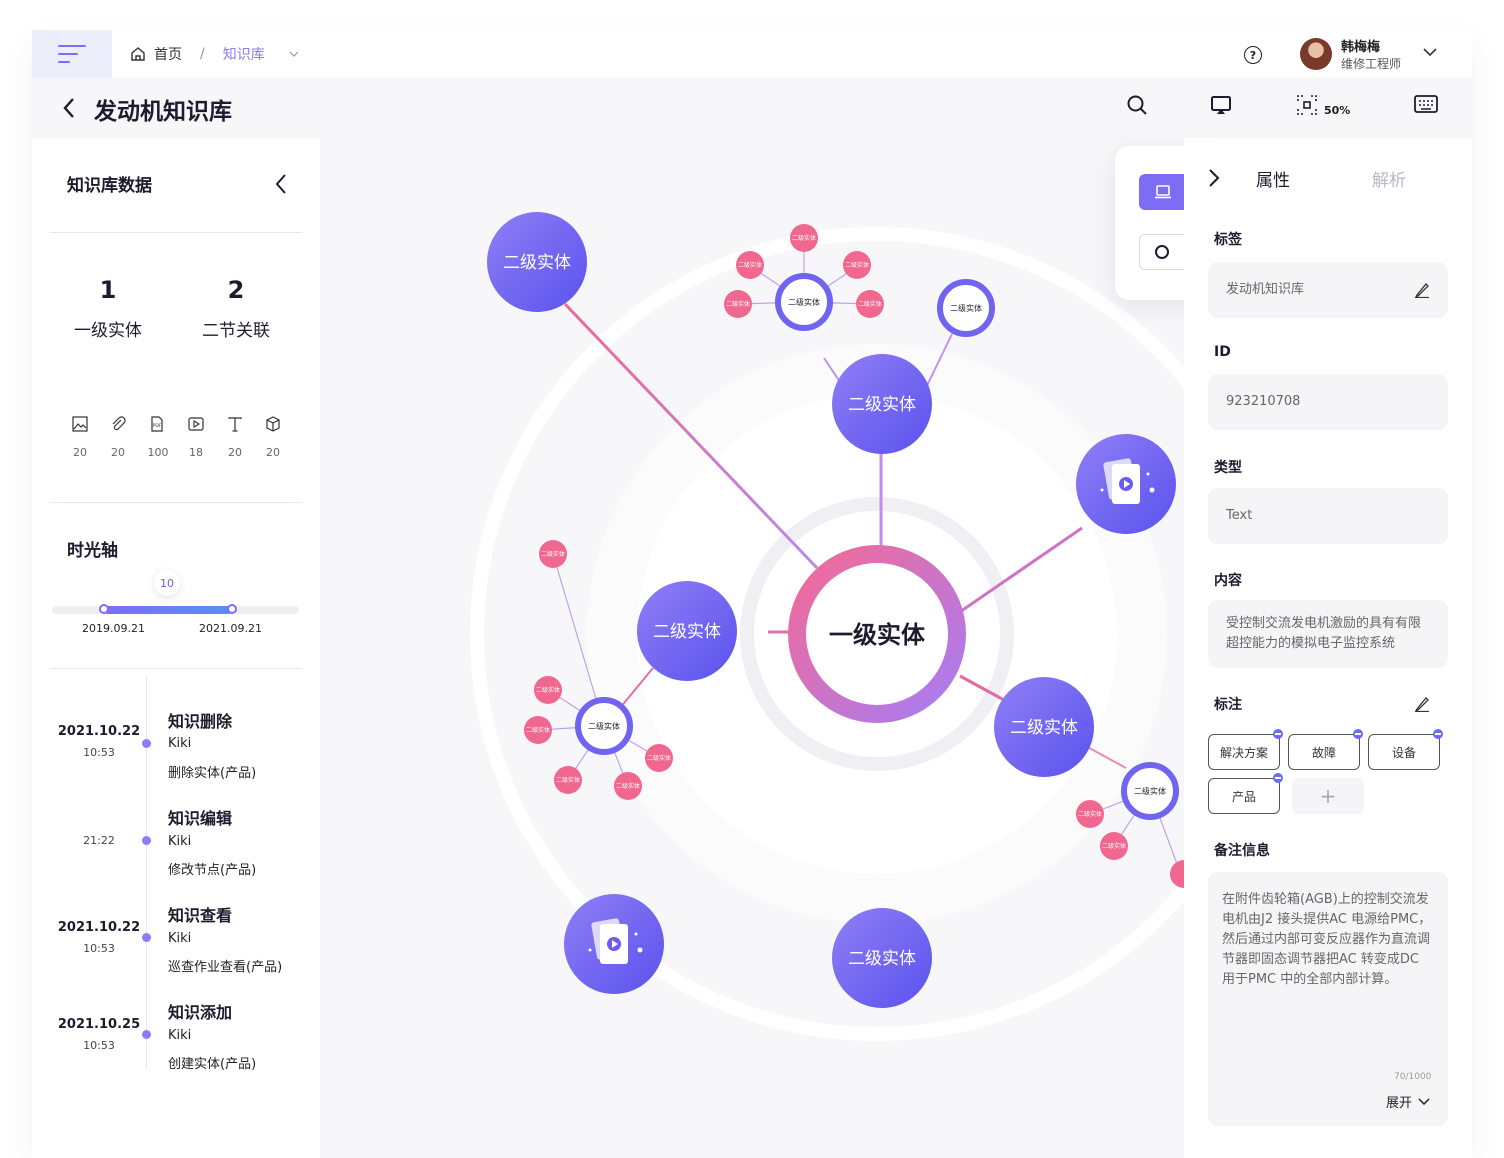 Image resolution: width=1504 pixels, height=1158 pixels. What do you see at coordinates (1265, 289) in the screenshot?
I see `tag-value: 发动机知识库` at bounding box center [1265, 289].